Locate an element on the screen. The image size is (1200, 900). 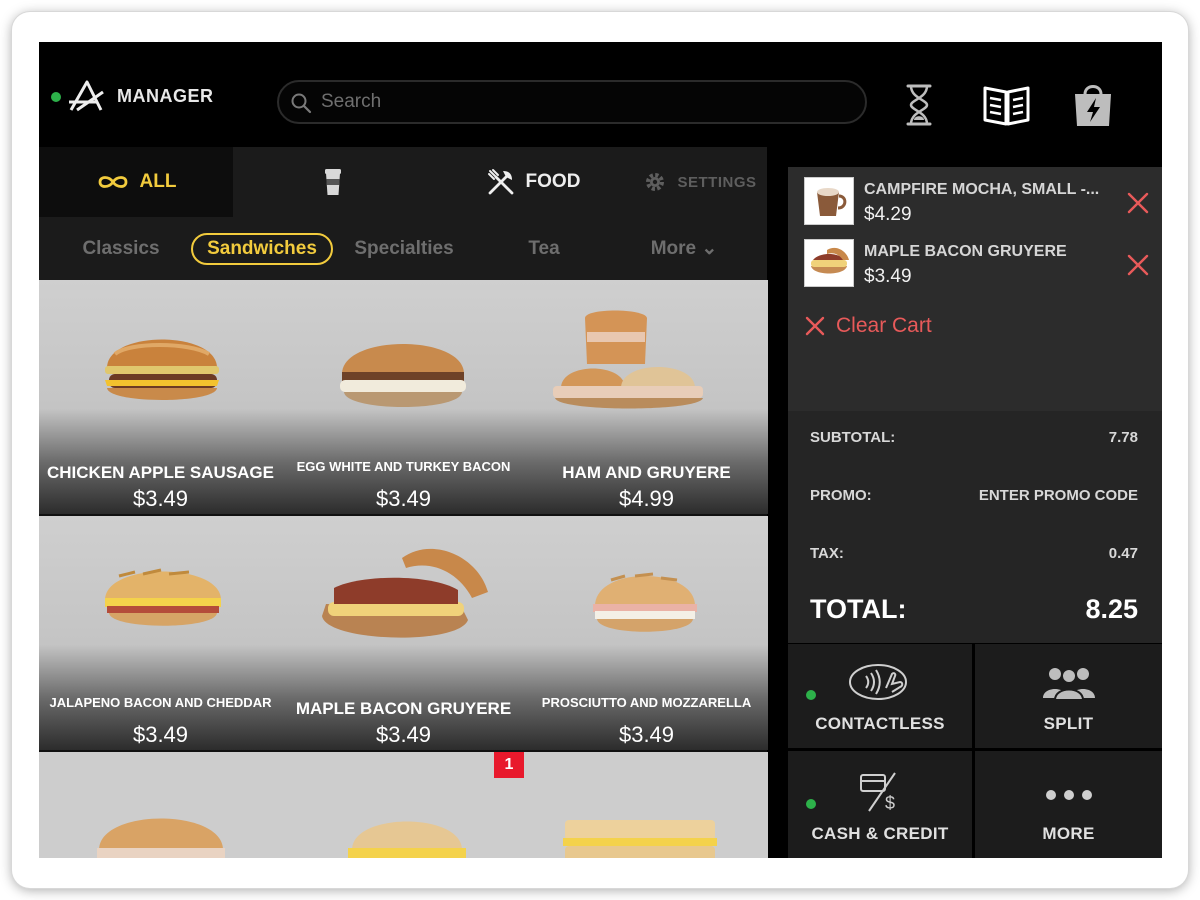
tab-settings-label: SETTINGS is located at coordinates (717, 182).